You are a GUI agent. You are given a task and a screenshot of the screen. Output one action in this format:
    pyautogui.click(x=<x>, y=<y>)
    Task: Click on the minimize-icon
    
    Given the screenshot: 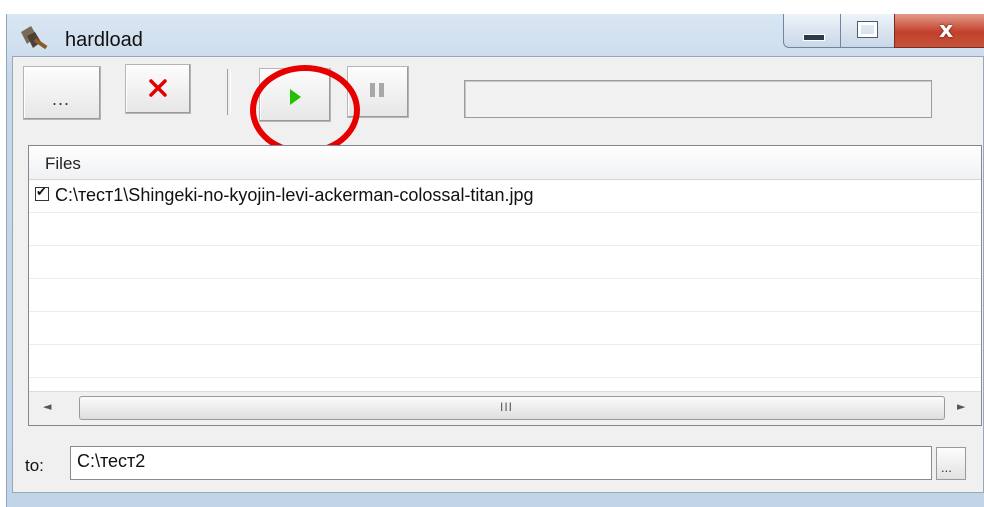 What is the action you would take?
    pyautogui.click(x=814, y=37)
    